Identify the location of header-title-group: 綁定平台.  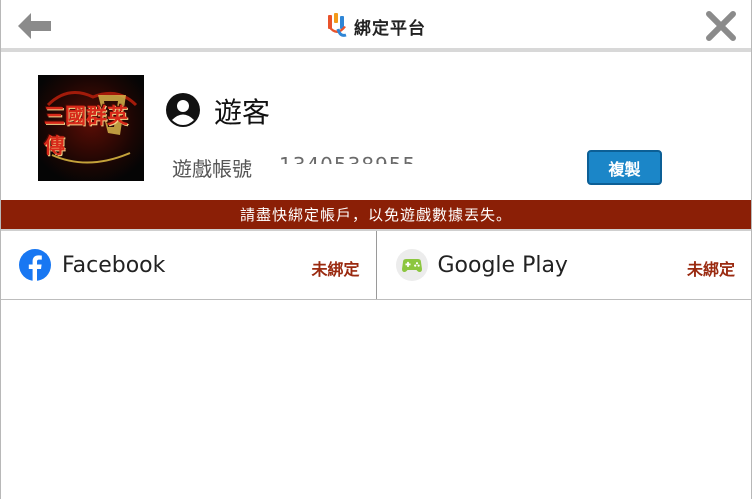
(376, 26).